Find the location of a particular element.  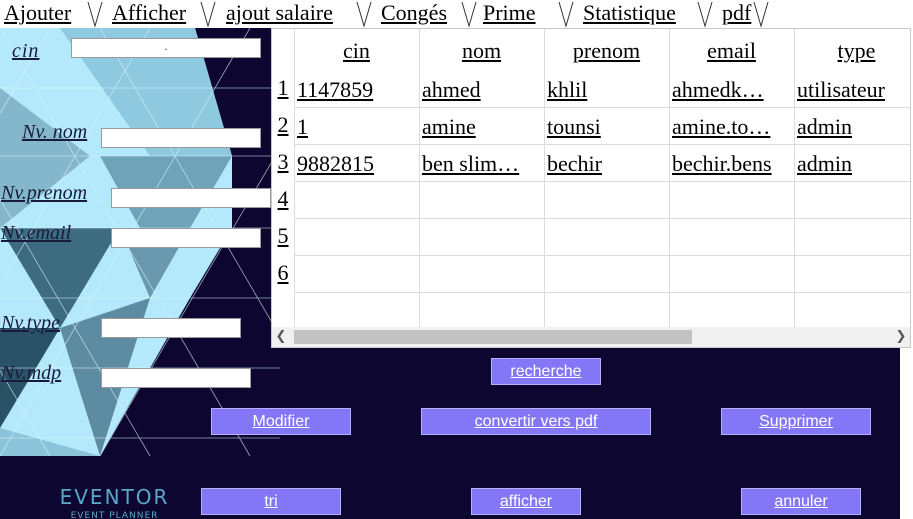

column-header-prenom: prenom is located at coordinates (606, 48).